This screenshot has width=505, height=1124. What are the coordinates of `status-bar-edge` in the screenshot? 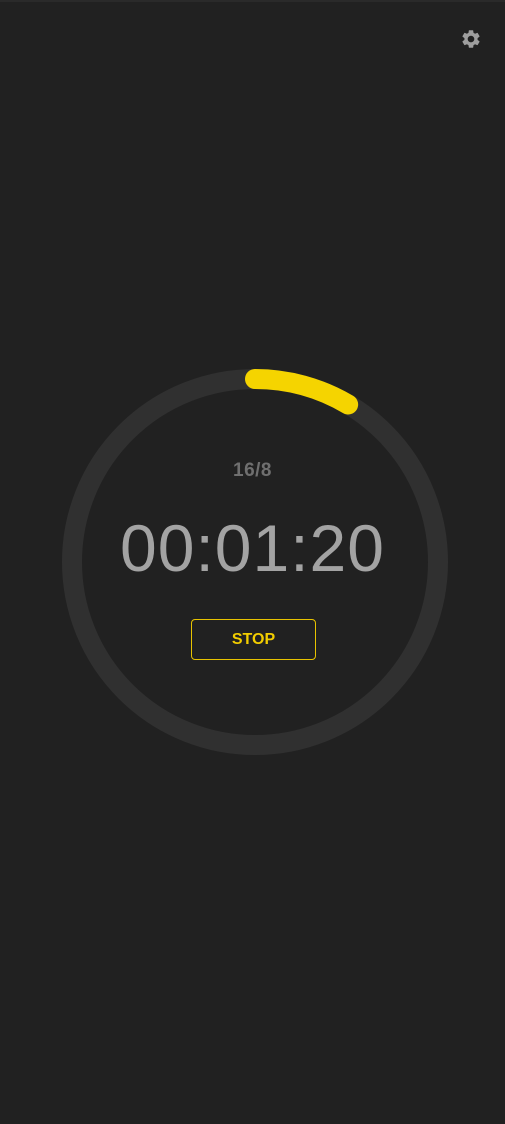 It's located at (252, 1).